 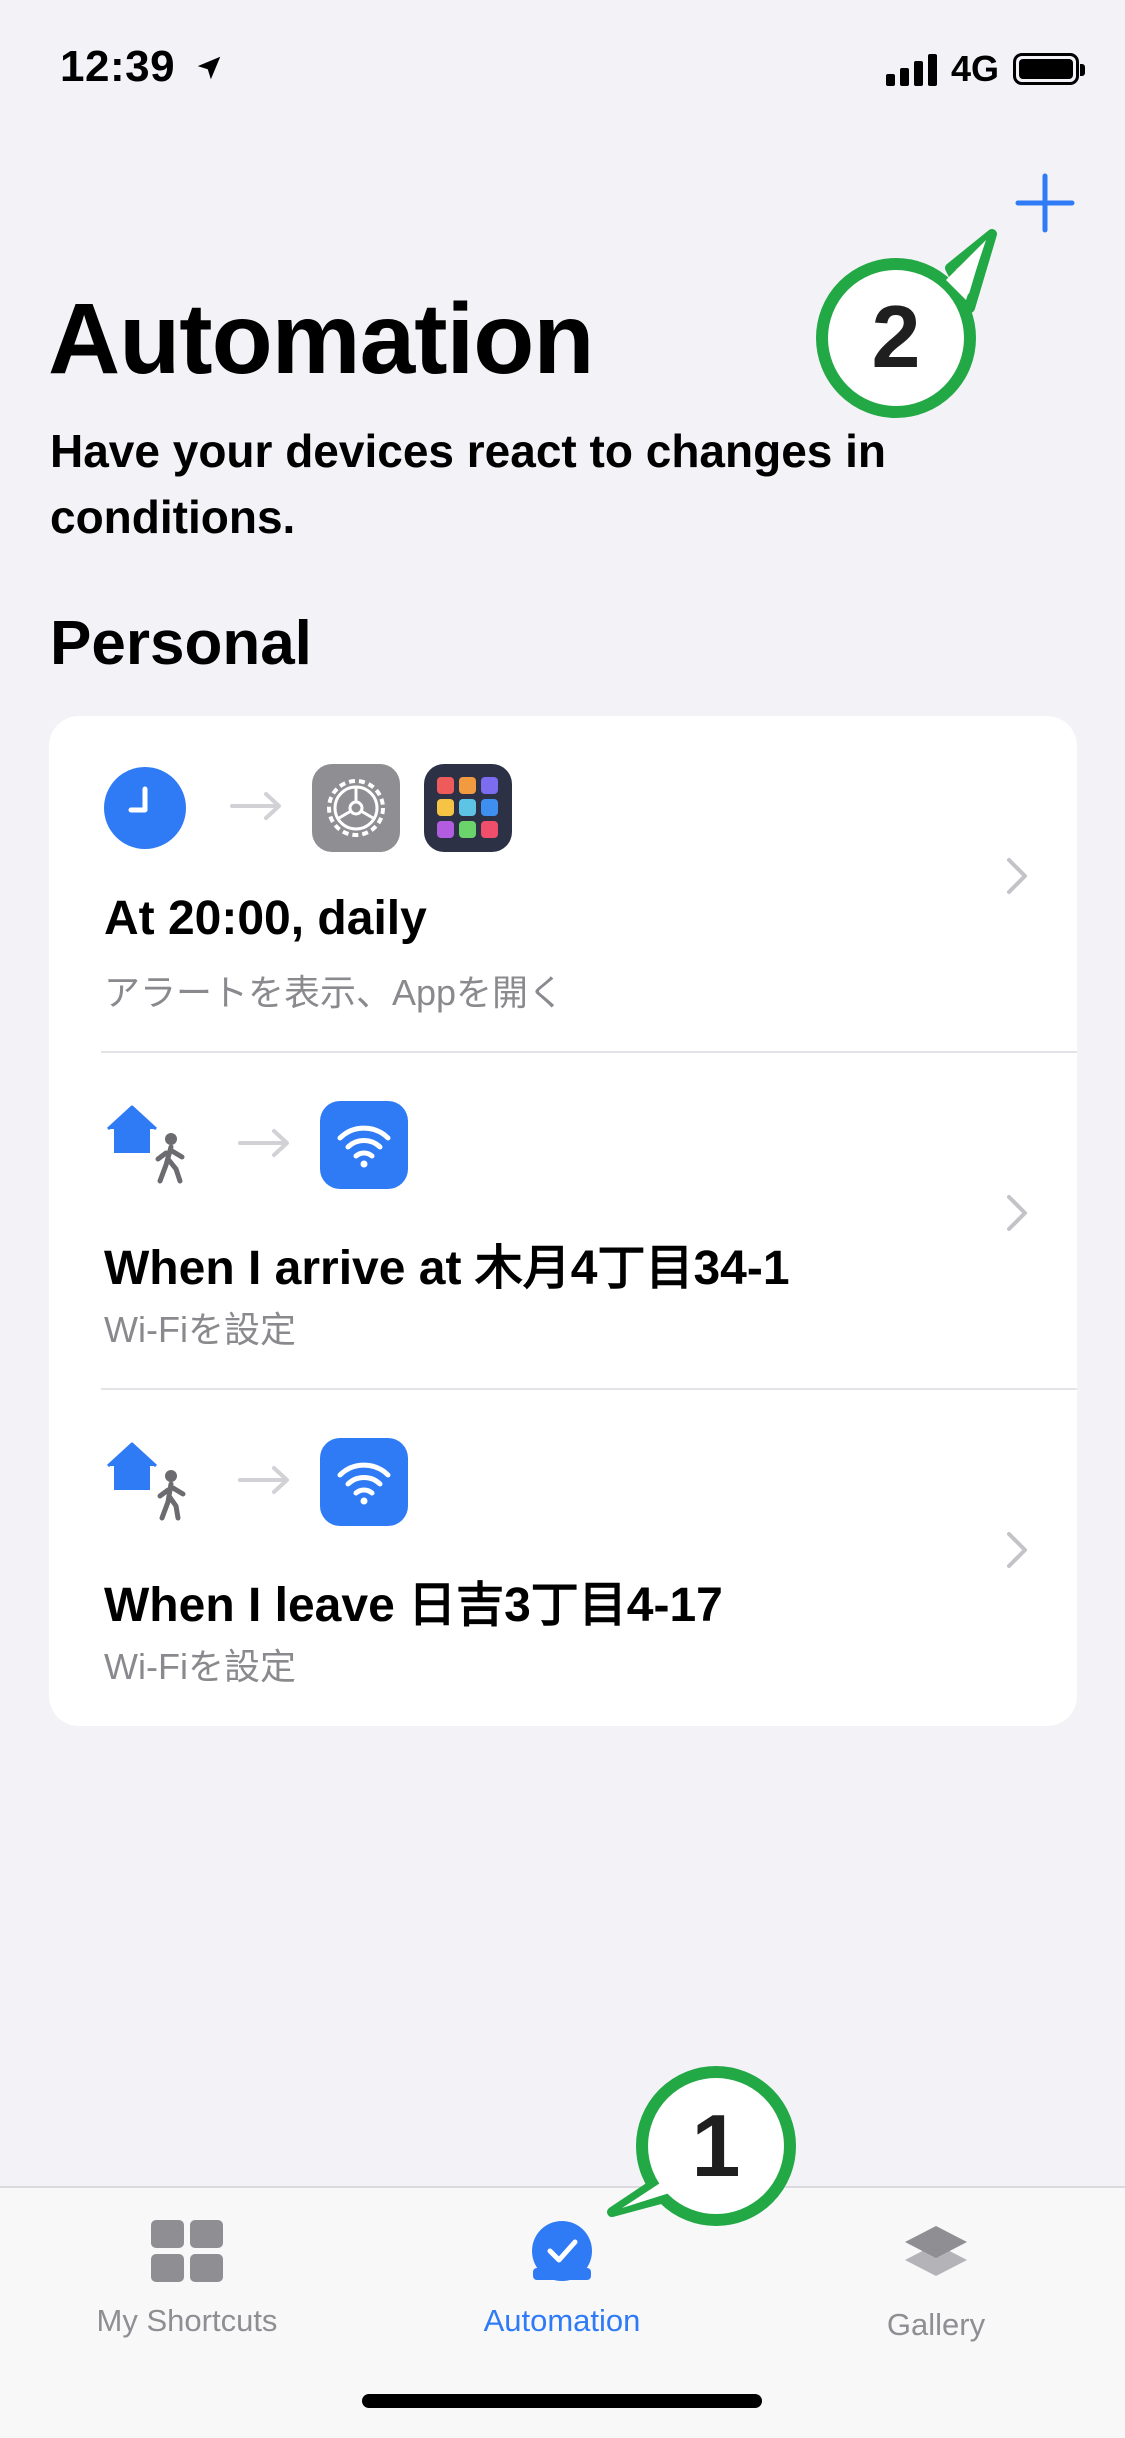 I want to click on checkmark-circle-icon, so click(x=562, y=2254).